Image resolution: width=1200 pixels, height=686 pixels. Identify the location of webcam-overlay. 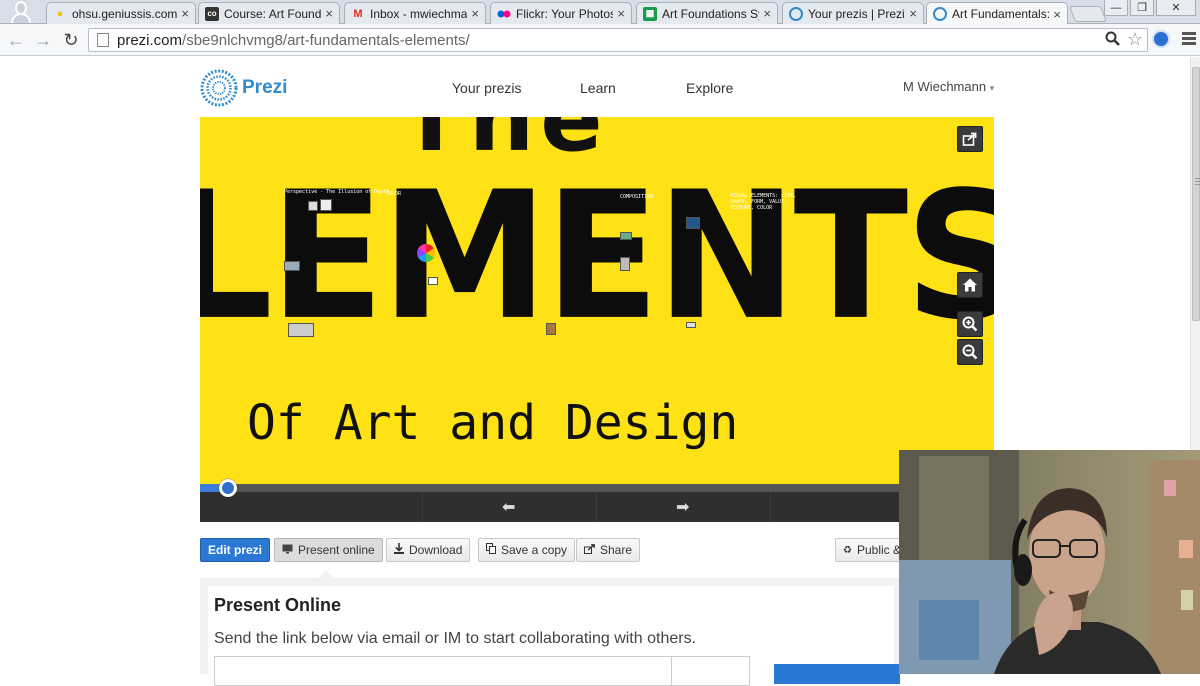
(1049, 562).